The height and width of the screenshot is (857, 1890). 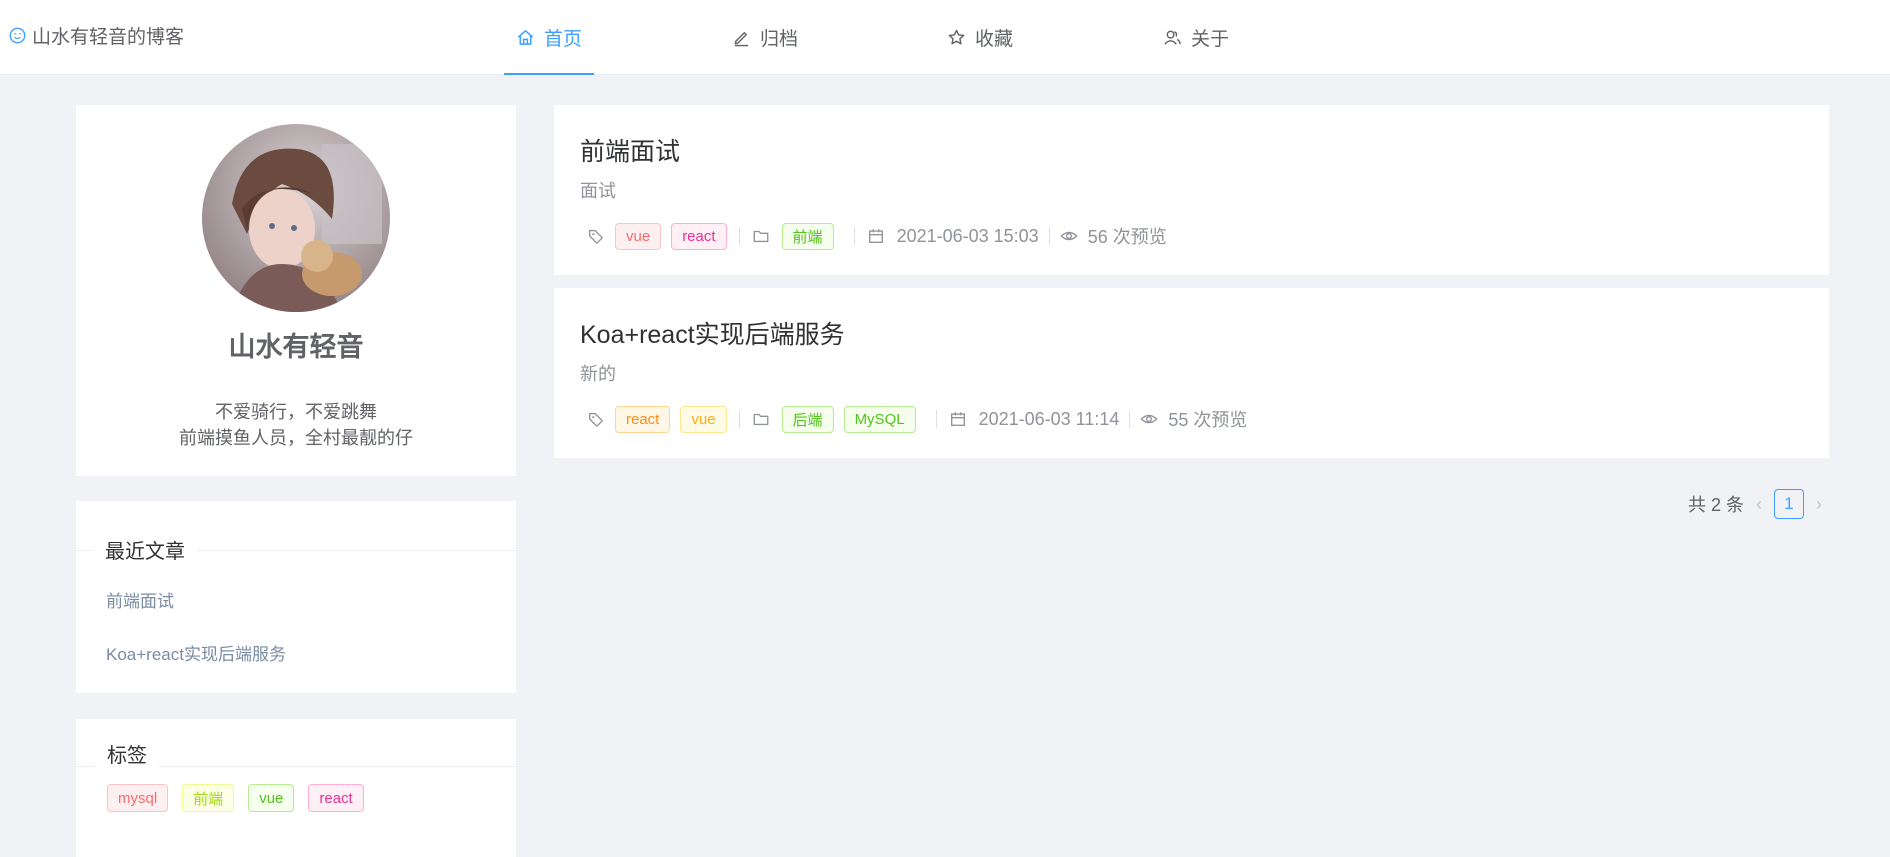 I want to click on home-icon, so click(x=525, y=37).